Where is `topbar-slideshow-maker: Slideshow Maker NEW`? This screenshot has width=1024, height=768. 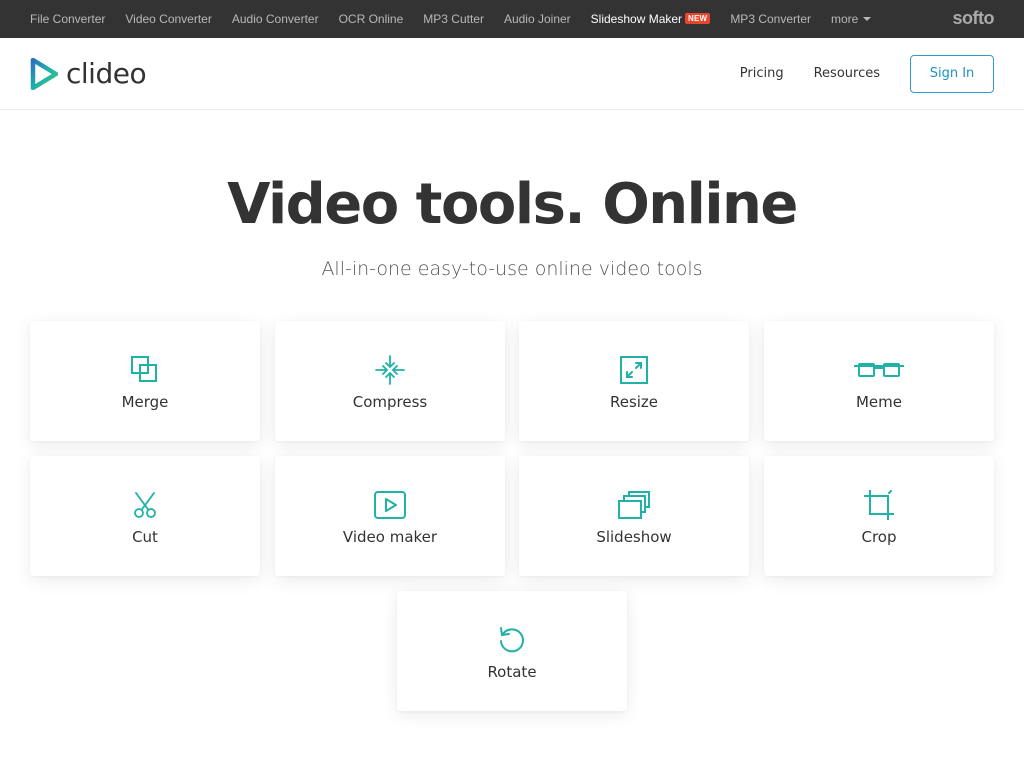 topbar-slideshow-maker: Slideshow Maker NEW is located at coordinates (651, 19).